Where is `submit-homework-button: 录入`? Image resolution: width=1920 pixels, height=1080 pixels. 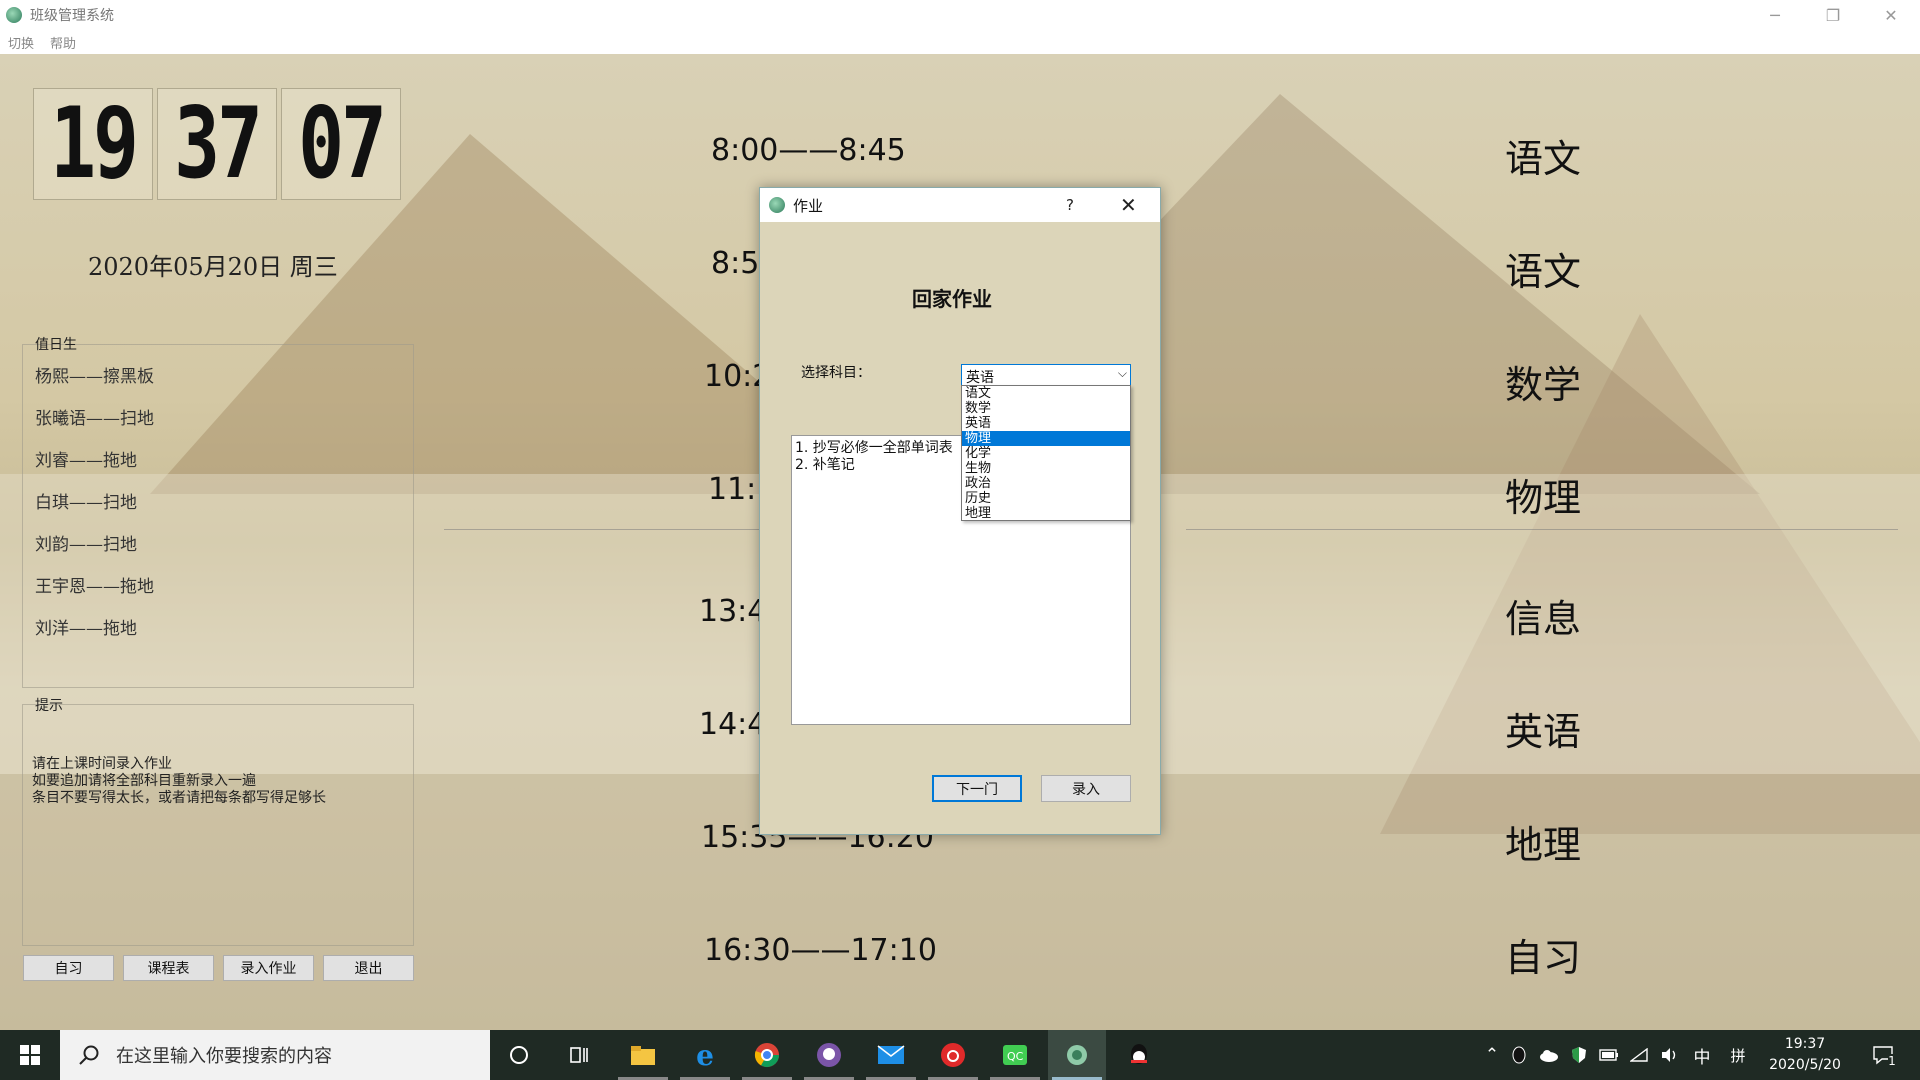 submit-homework-button: 录入 is located at coordinates (1086, 788).